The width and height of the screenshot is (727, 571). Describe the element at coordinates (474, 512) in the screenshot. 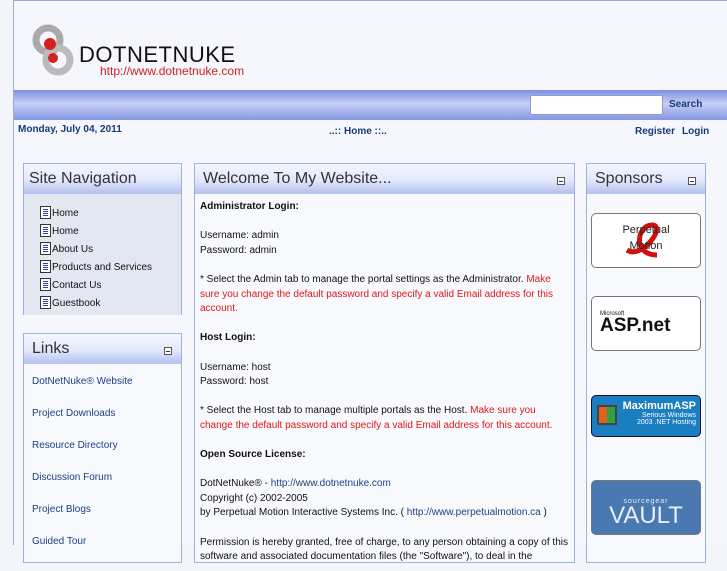

I see `perpetualmotion-link: http://www.perpetualmotion.ca` at that location.